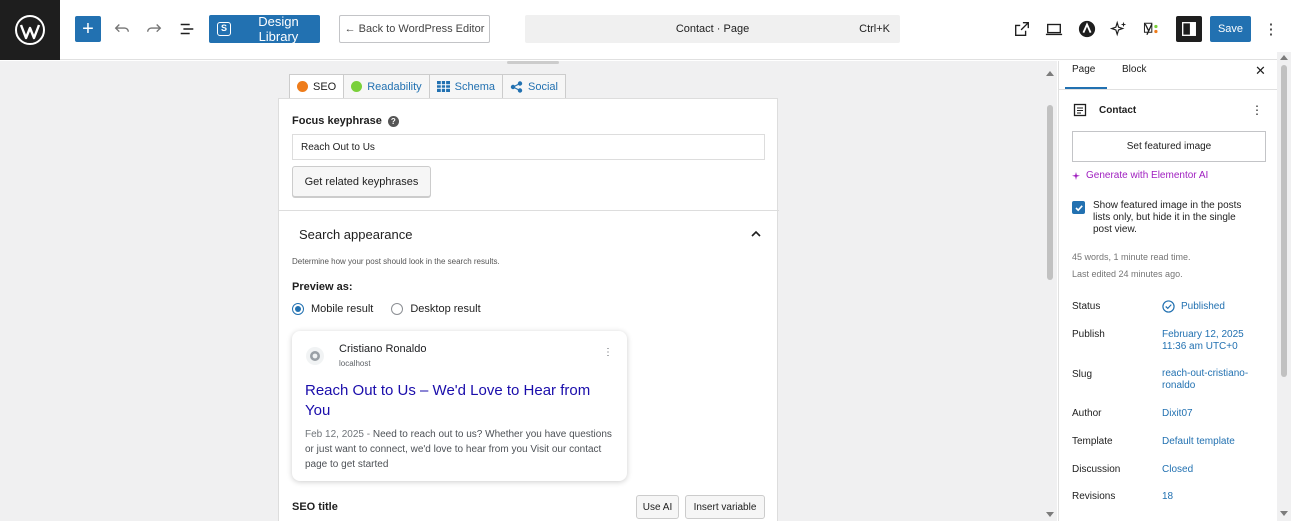 The width and height of the screenshot is (1291, 521). I want to click on orange-face-icon, so click(302, 86).